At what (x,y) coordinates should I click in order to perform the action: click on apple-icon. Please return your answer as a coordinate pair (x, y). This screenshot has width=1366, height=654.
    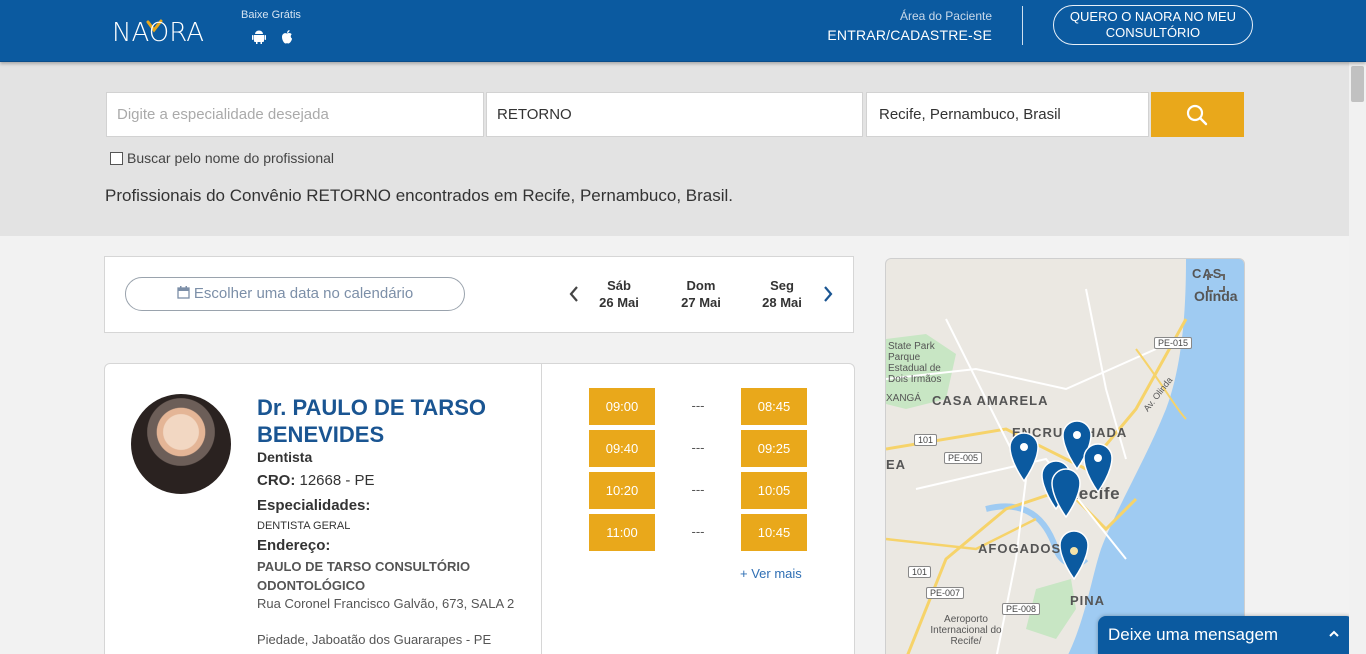
    Looking at the image, I should click on (287, 37).